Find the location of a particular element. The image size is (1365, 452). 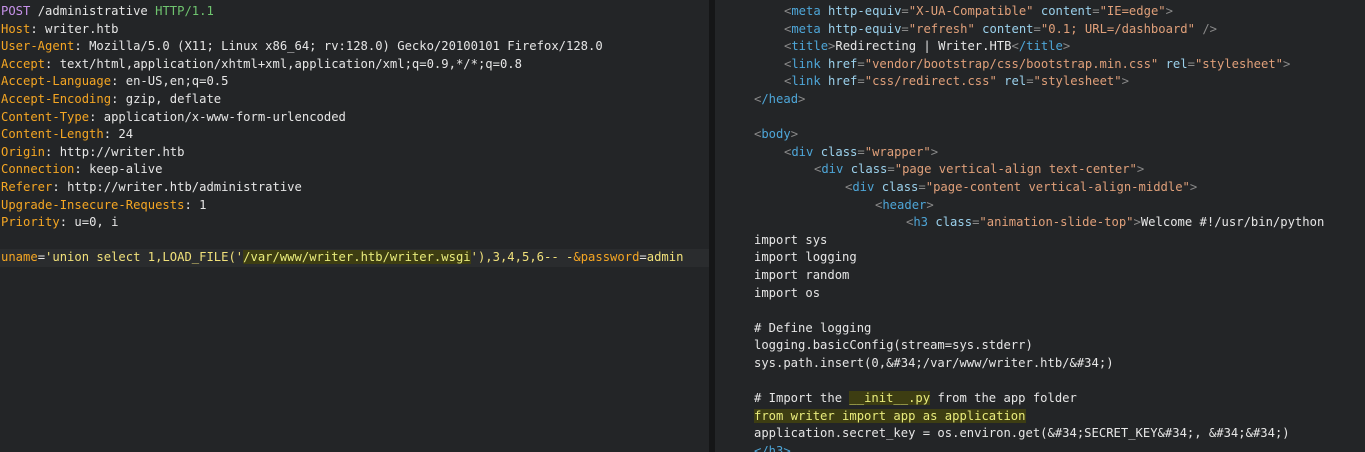

header-key: Content-Type is located at coordinates (45, 116).